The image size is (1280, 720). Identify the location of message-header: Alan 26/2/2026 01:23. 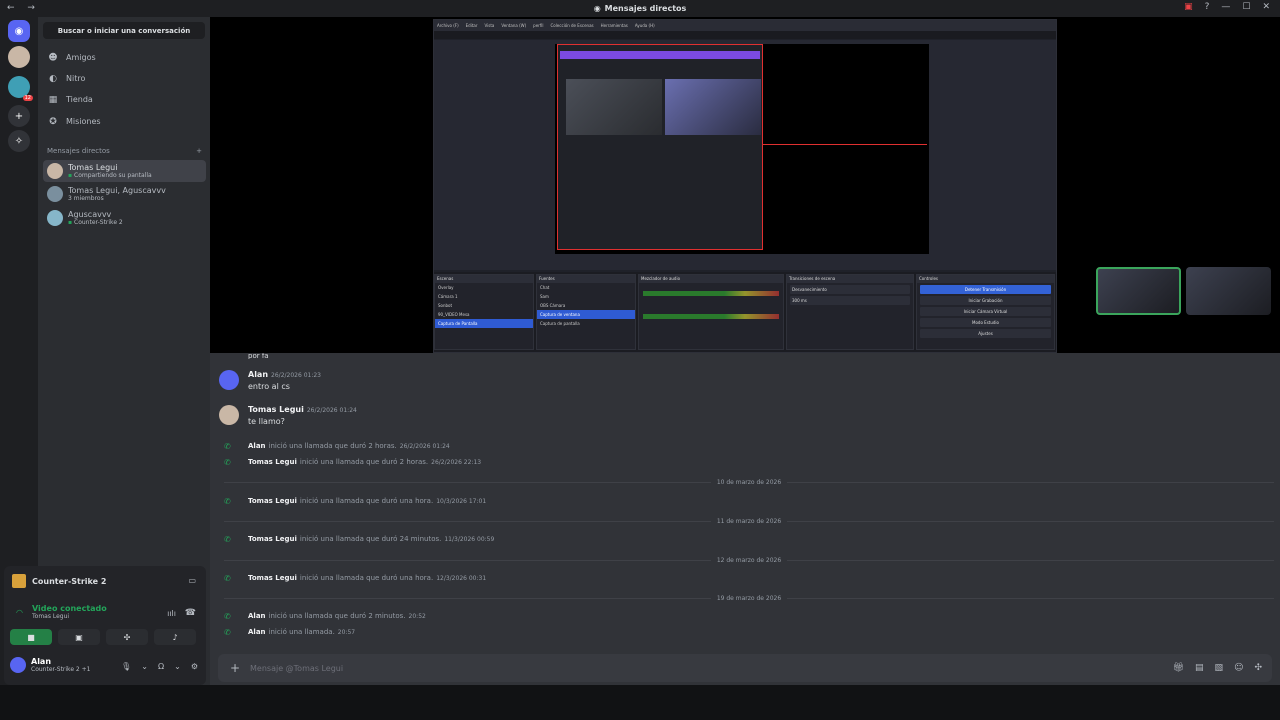
(284, 374).